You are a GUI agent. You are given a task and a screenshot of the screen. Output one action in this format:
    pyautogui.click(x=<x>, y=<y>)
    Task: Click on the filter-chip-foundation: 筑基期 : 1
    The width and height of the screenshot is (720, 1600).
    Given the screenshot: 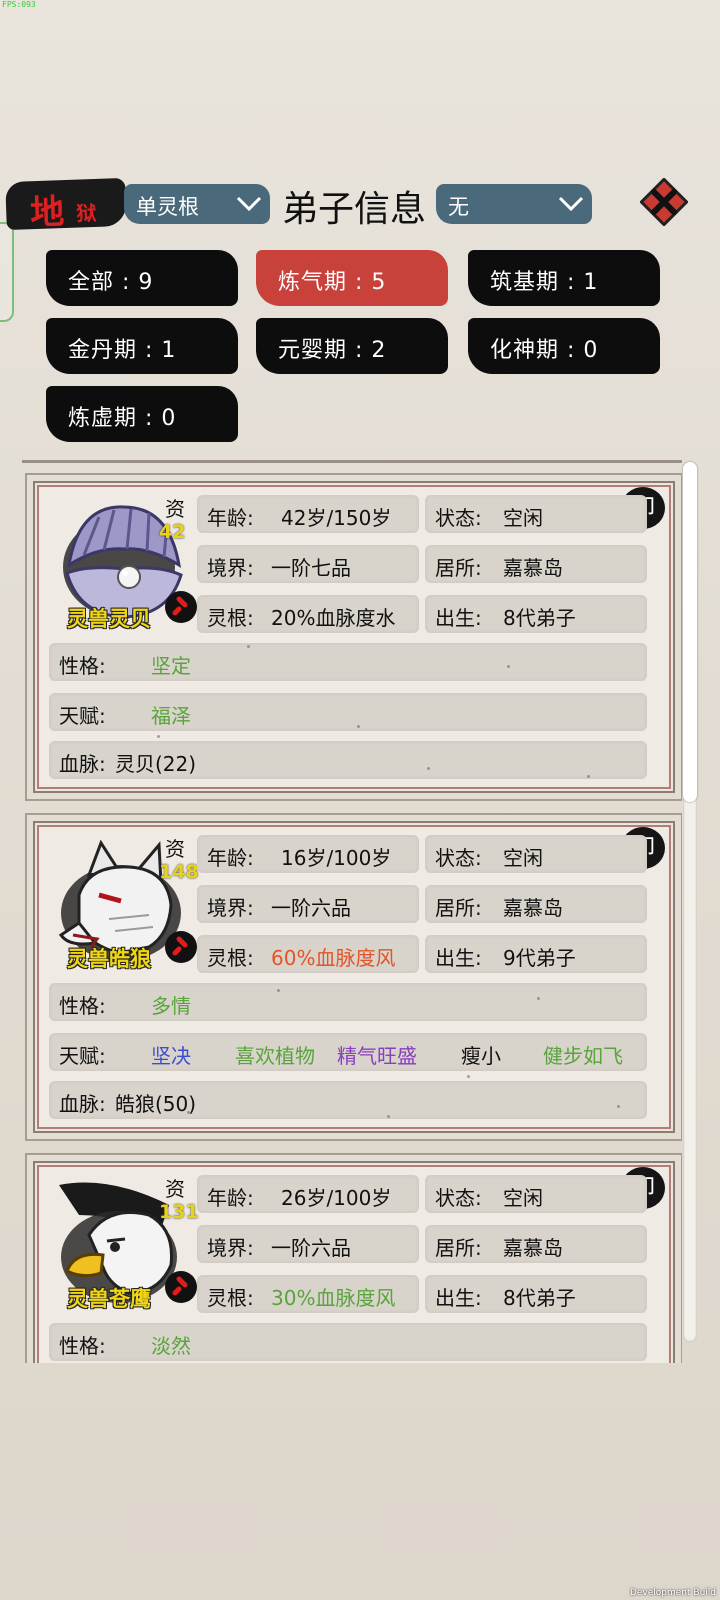 What is the action you would take?
    pyautogui.click(x=564, y=278)
    